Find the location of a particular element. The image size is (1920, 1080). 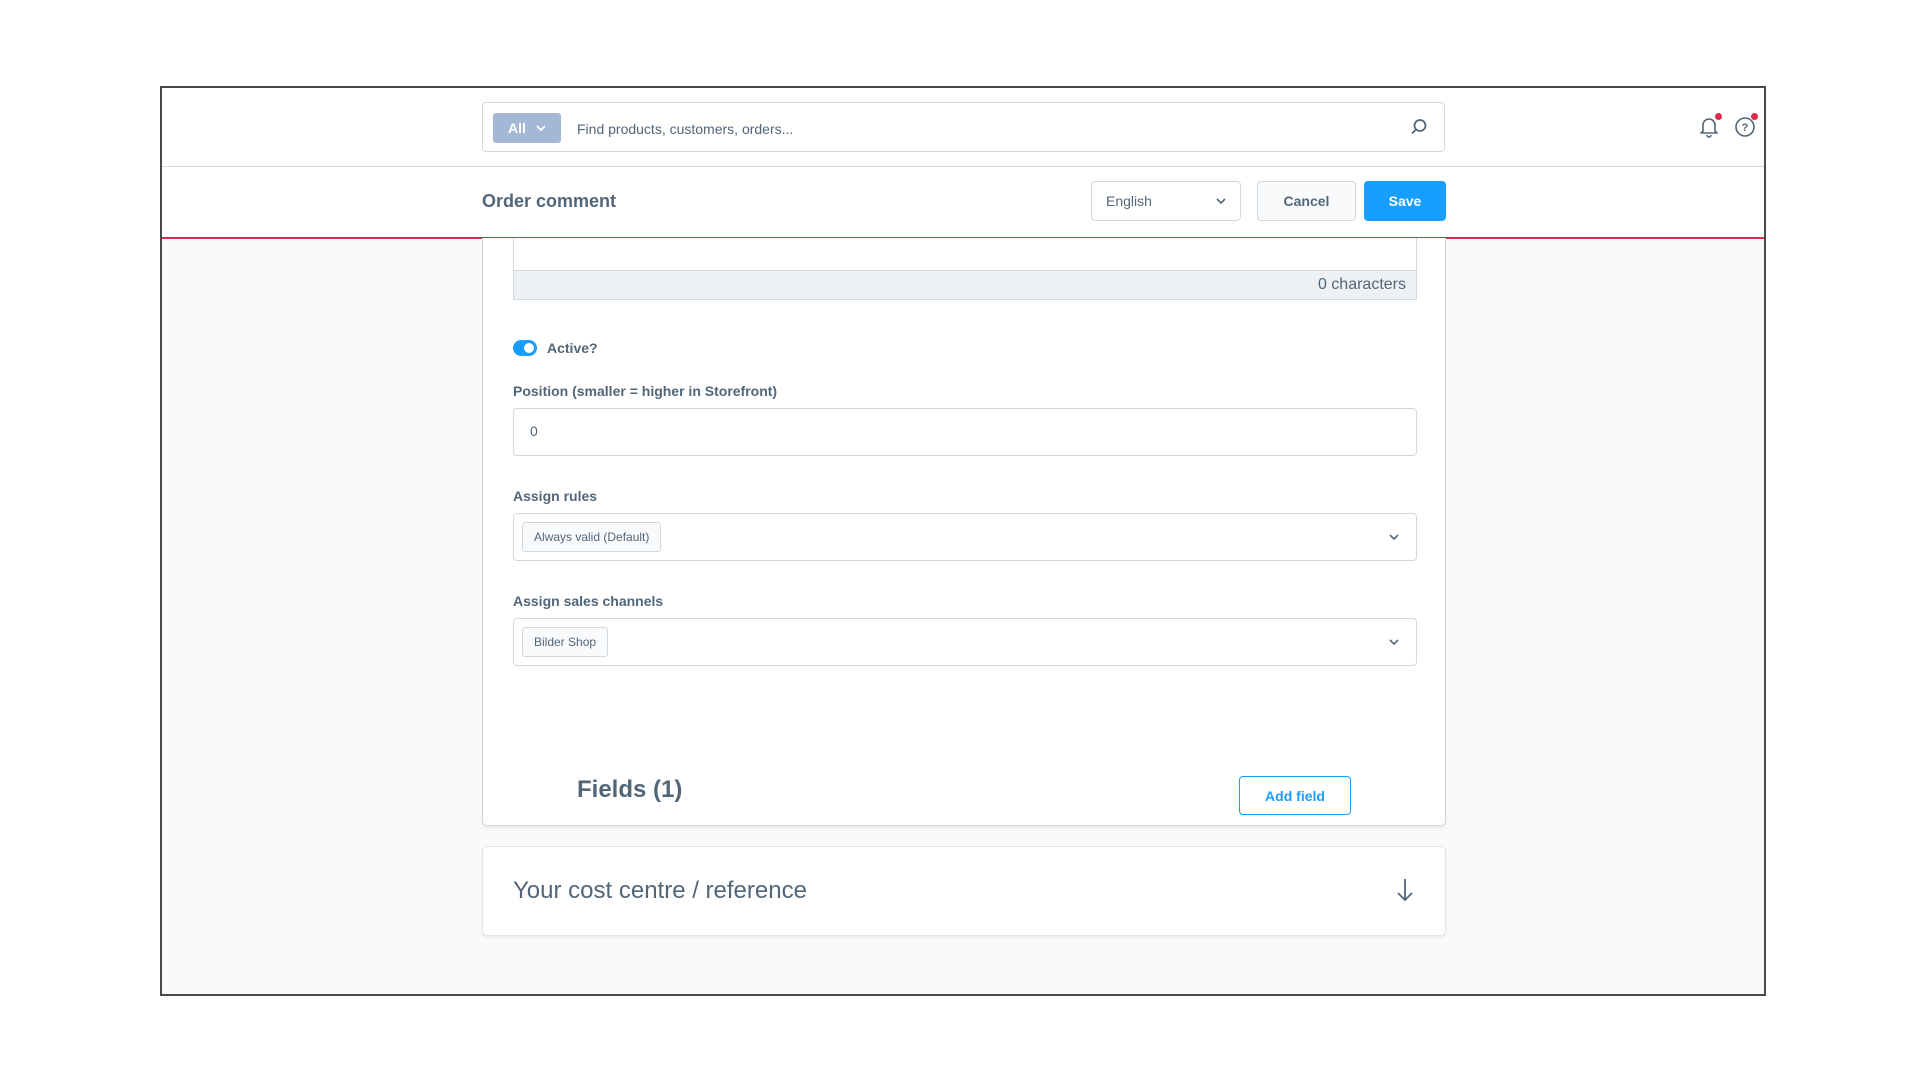

search-input is located at coordinates (977, 129).